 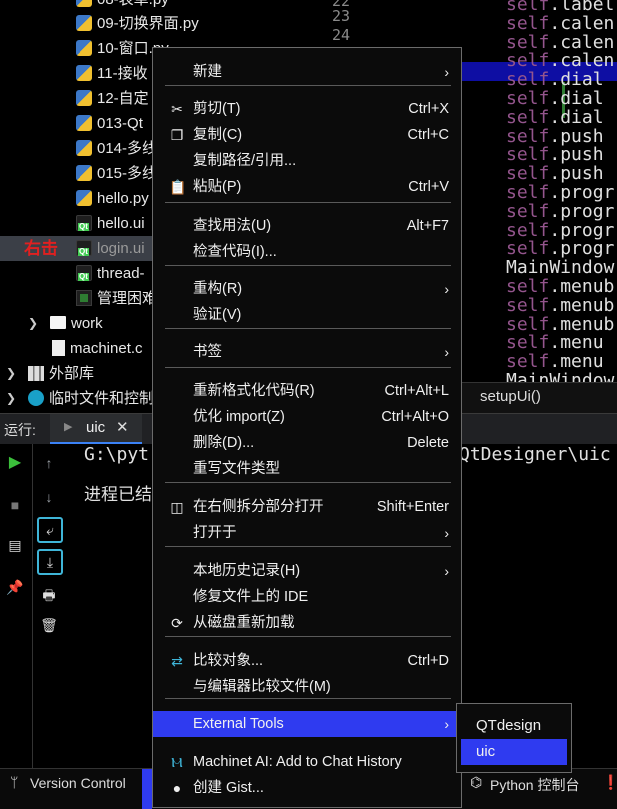 What do you see at coordinates (110, 248) in the screenshot?
I see `tree-item-selected: login.ui` at bounding box center [110, 248].